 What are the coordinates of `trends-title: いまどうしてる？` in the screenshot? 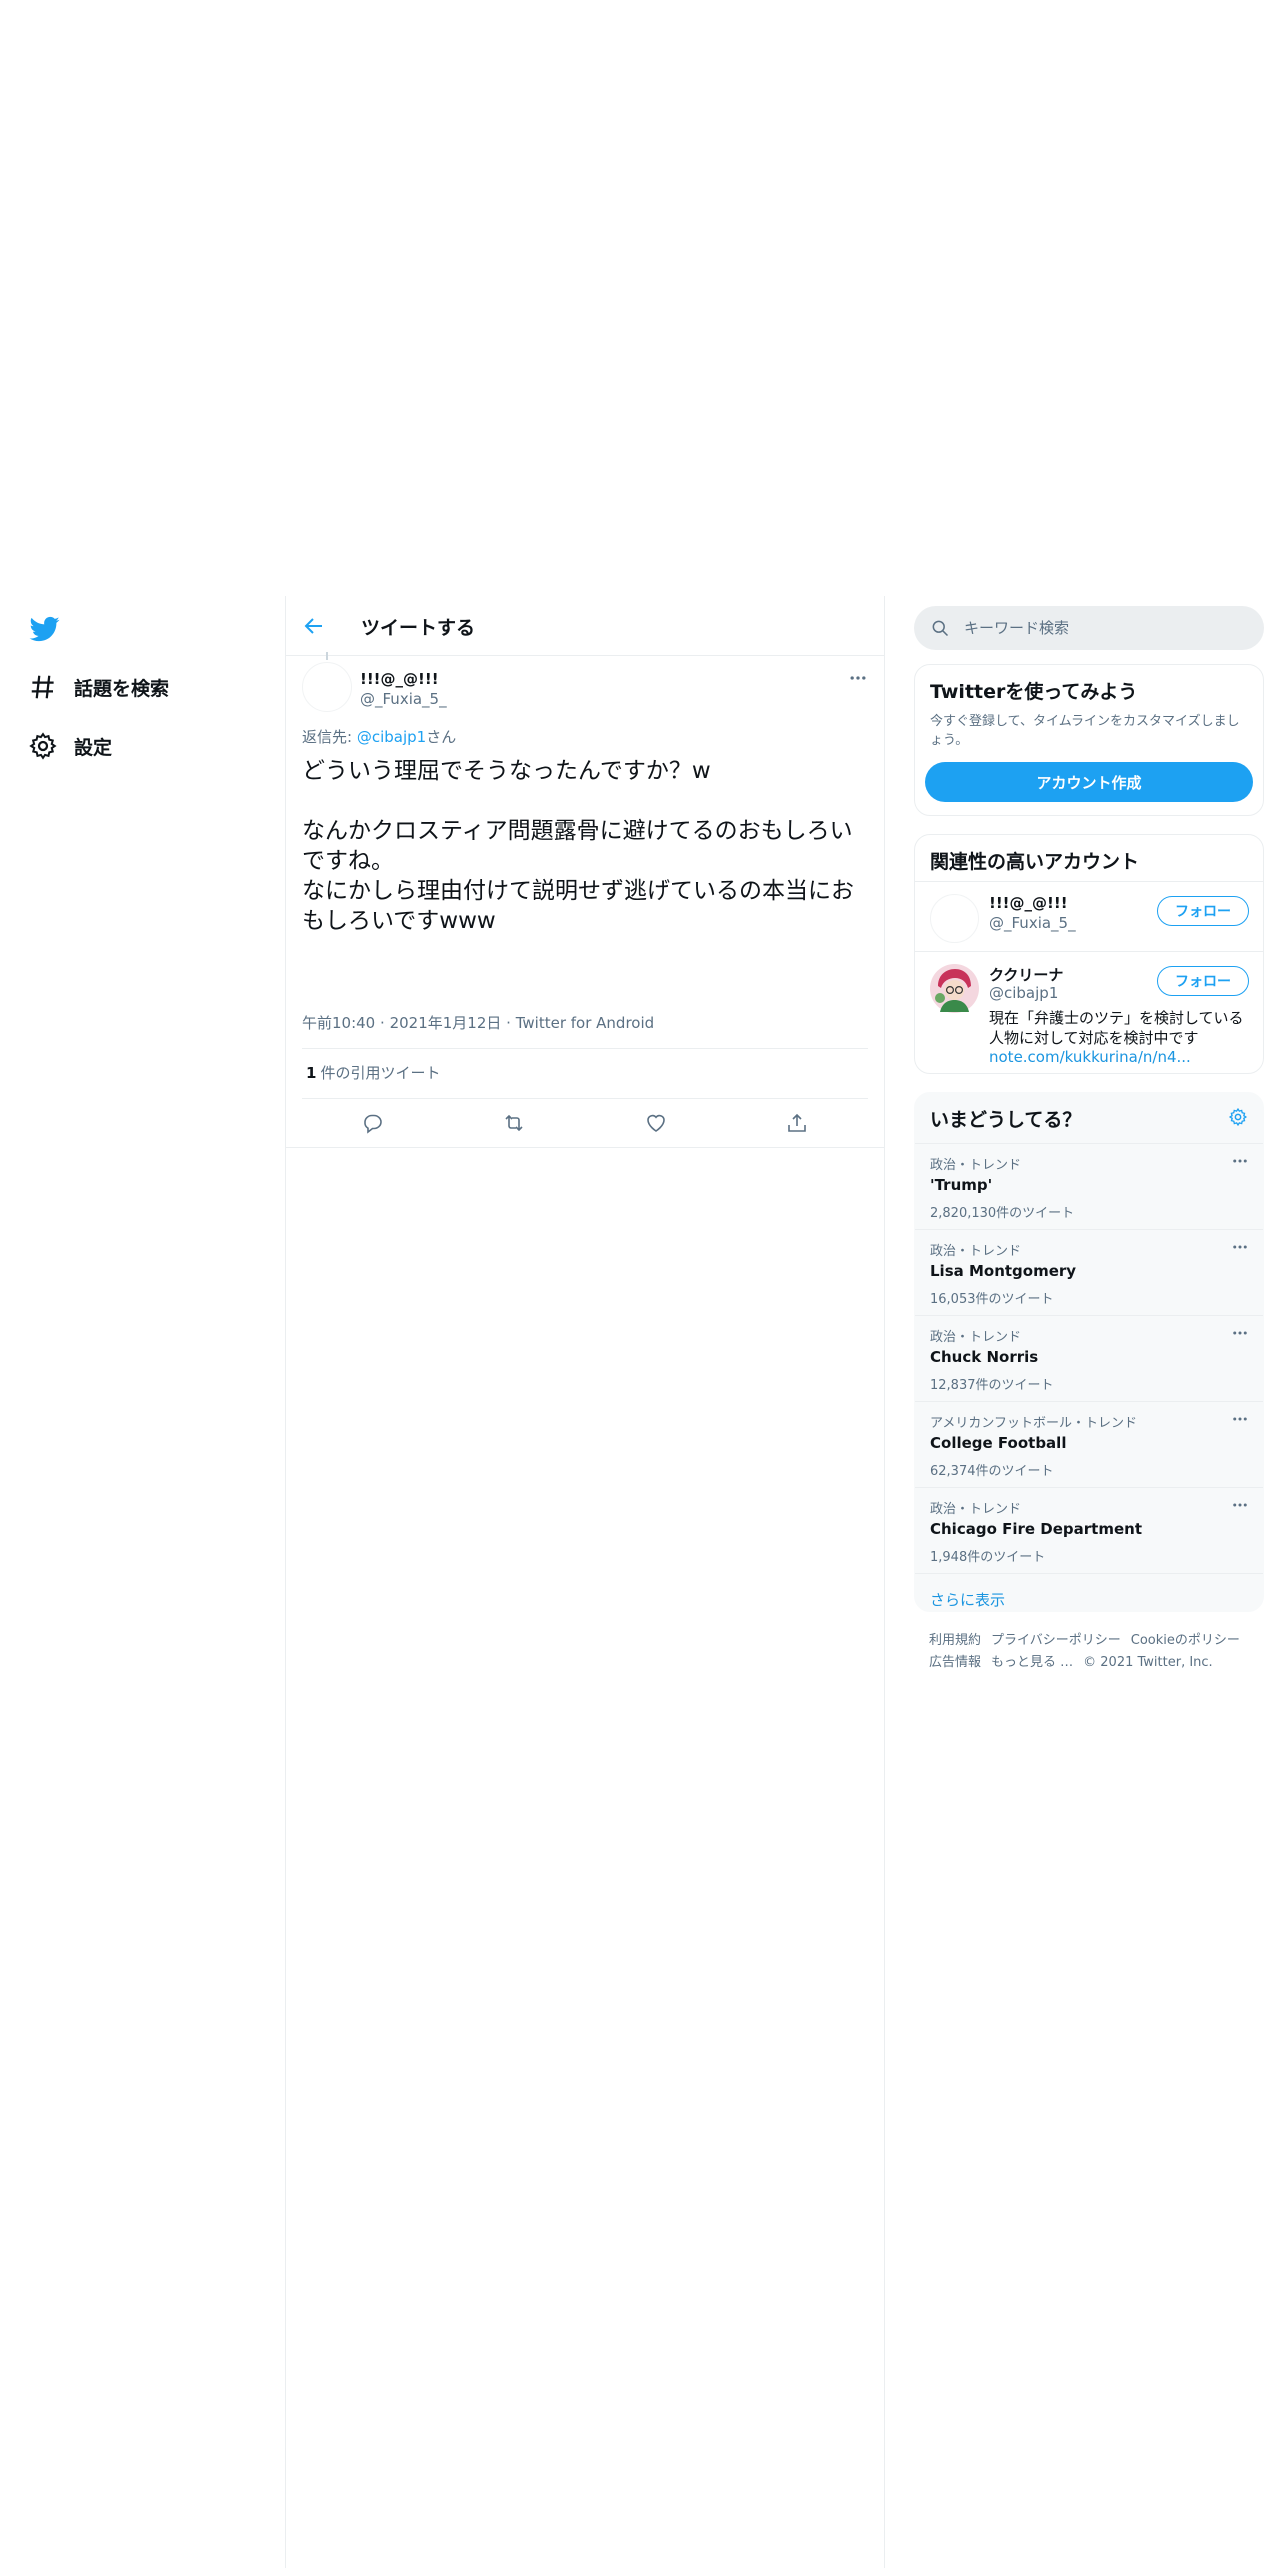 It's located at (1006, 1120).